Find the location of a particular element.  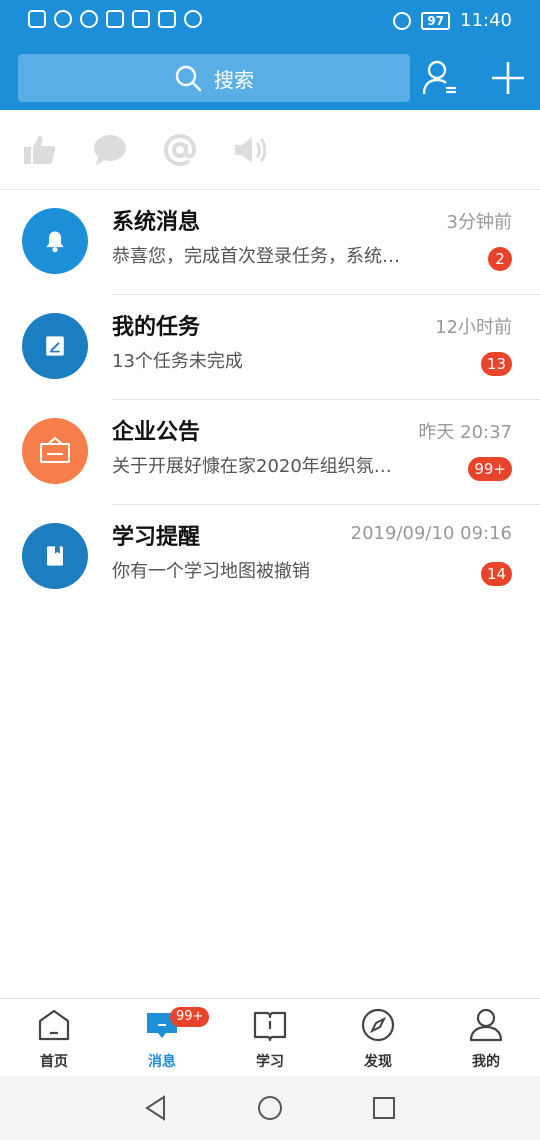

header: 搜索 is located at coordinates (270, 77).